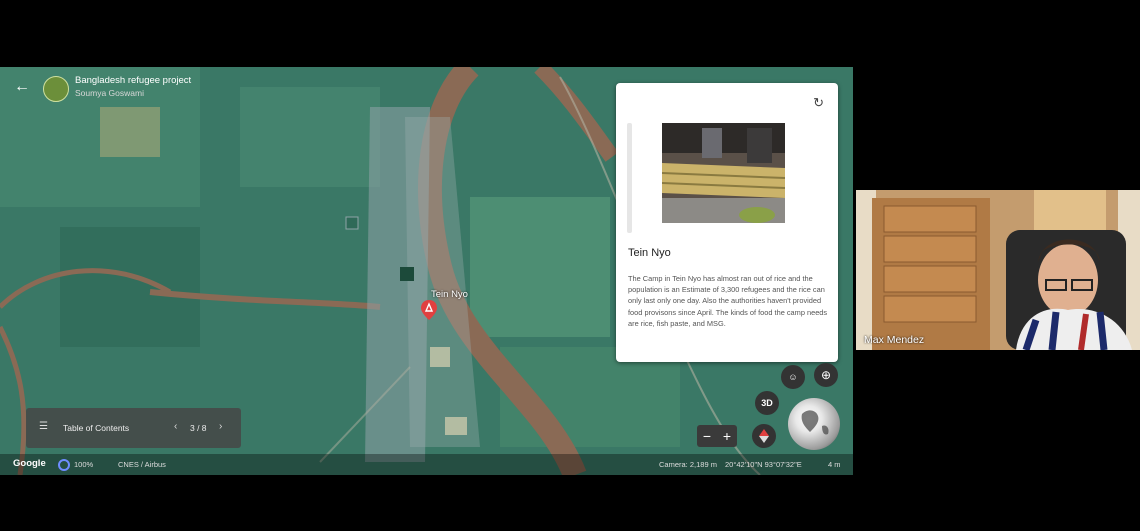 This screenshot has width=1140, height=531. What do you see at coordinates (826, 375) in the screenshot?
I see `target-icon: ⊕` at bounding box center [826, 375].